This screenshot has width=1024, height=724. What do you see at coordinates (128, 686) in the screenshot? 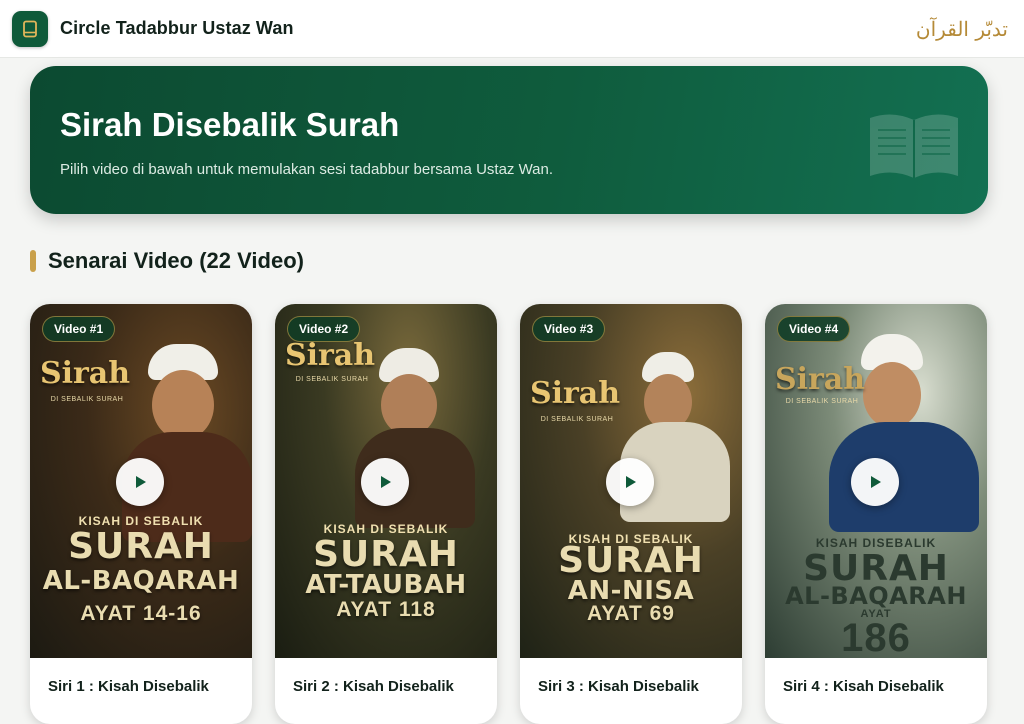
I see `video-title: Siri 1 : Kisah Disebalik` at bounding box center [128, 686].